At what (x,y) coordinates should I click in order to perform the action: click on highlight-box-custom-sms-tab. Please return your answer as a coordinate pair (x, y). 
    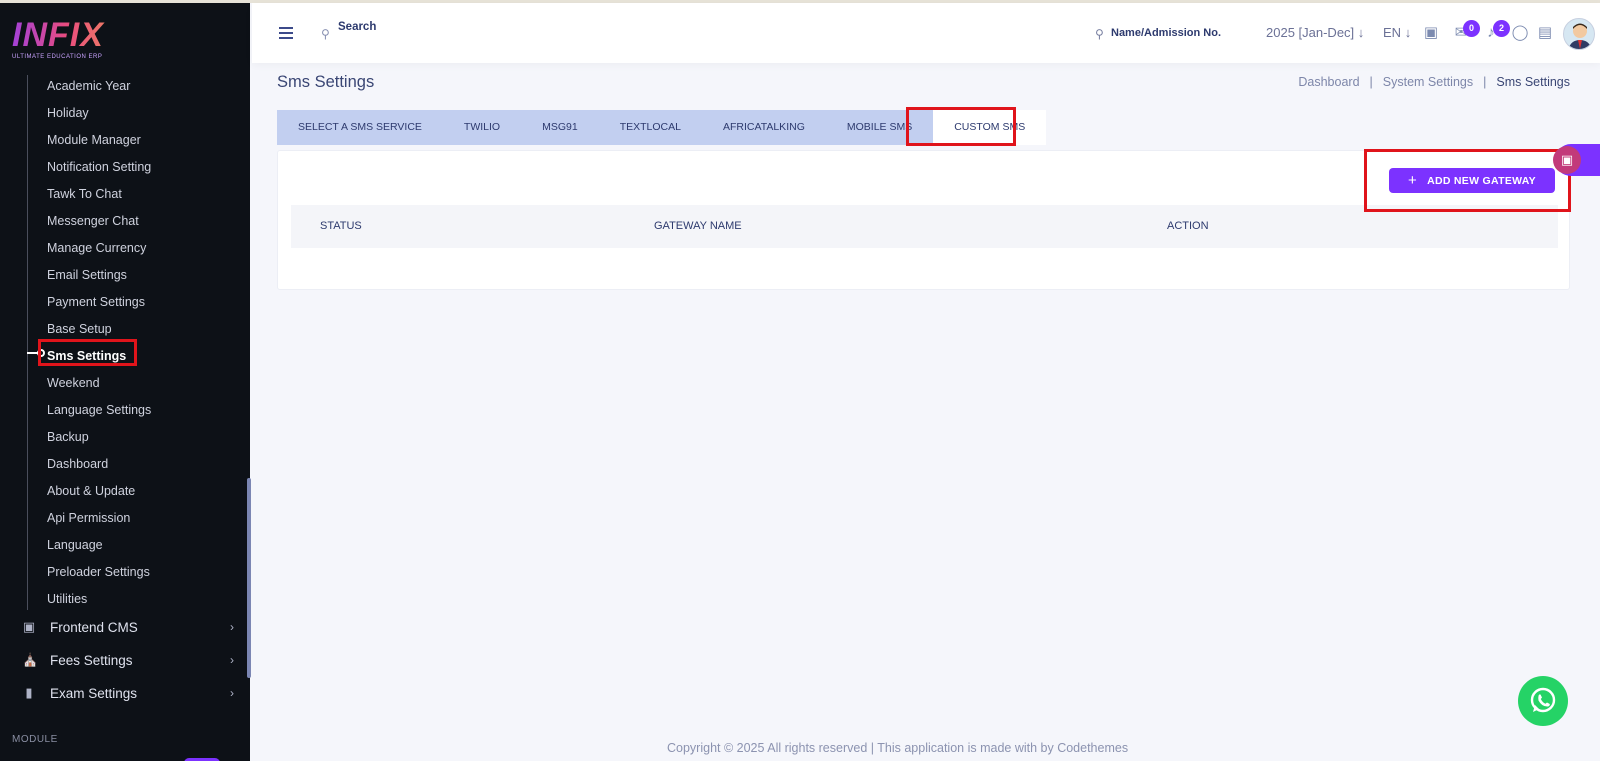
    Looking at the image, I should click on (961, 126).